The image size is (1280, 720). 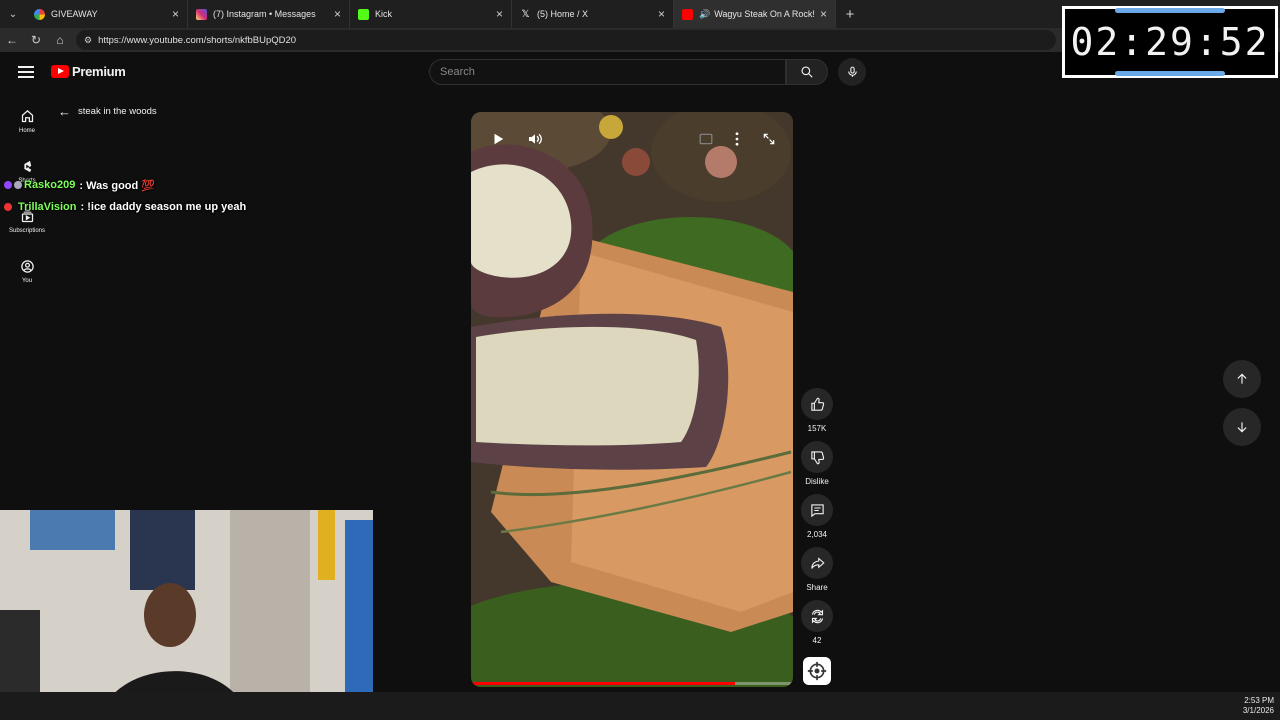 I want to click on back-arrow-icon: ←, so click(x=64, y=111).